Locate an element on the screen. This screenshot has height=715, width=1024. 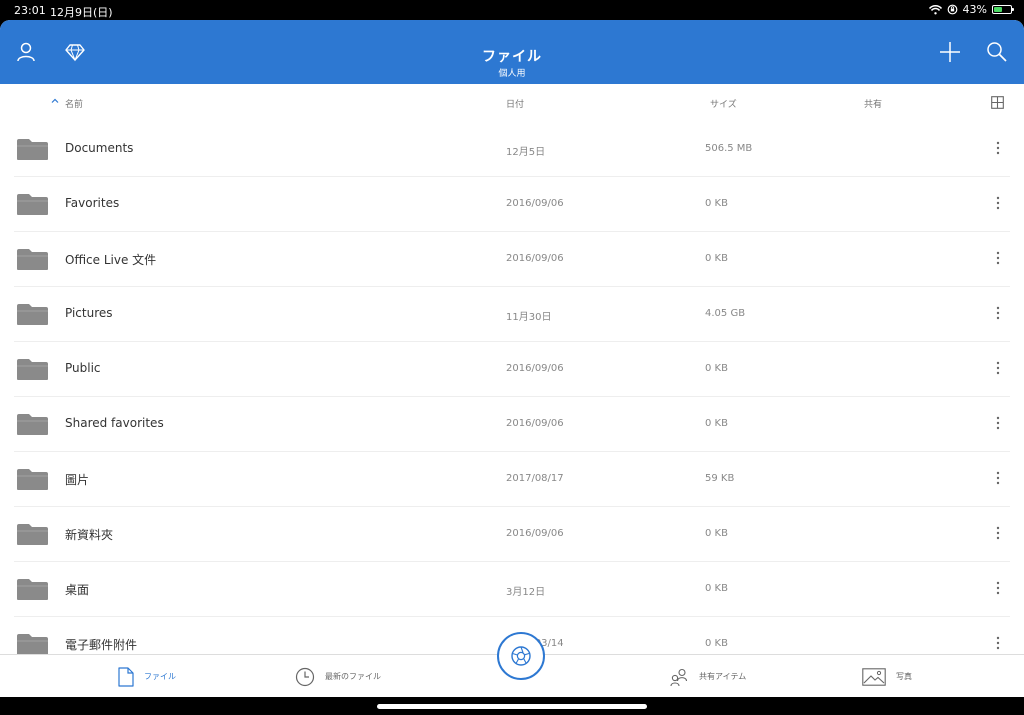
battery-percent: 43% is located at coordinates (974, 9).